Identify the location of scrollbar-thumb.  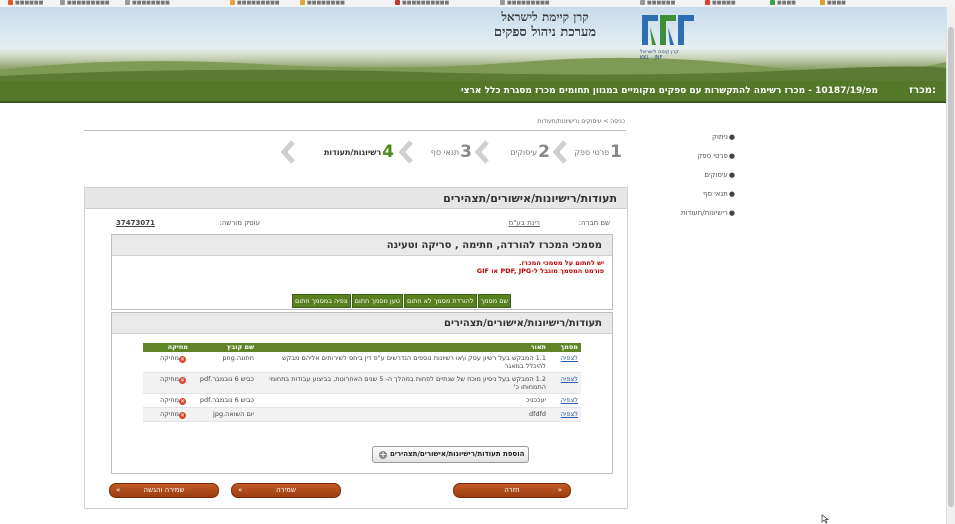
(951, 267).